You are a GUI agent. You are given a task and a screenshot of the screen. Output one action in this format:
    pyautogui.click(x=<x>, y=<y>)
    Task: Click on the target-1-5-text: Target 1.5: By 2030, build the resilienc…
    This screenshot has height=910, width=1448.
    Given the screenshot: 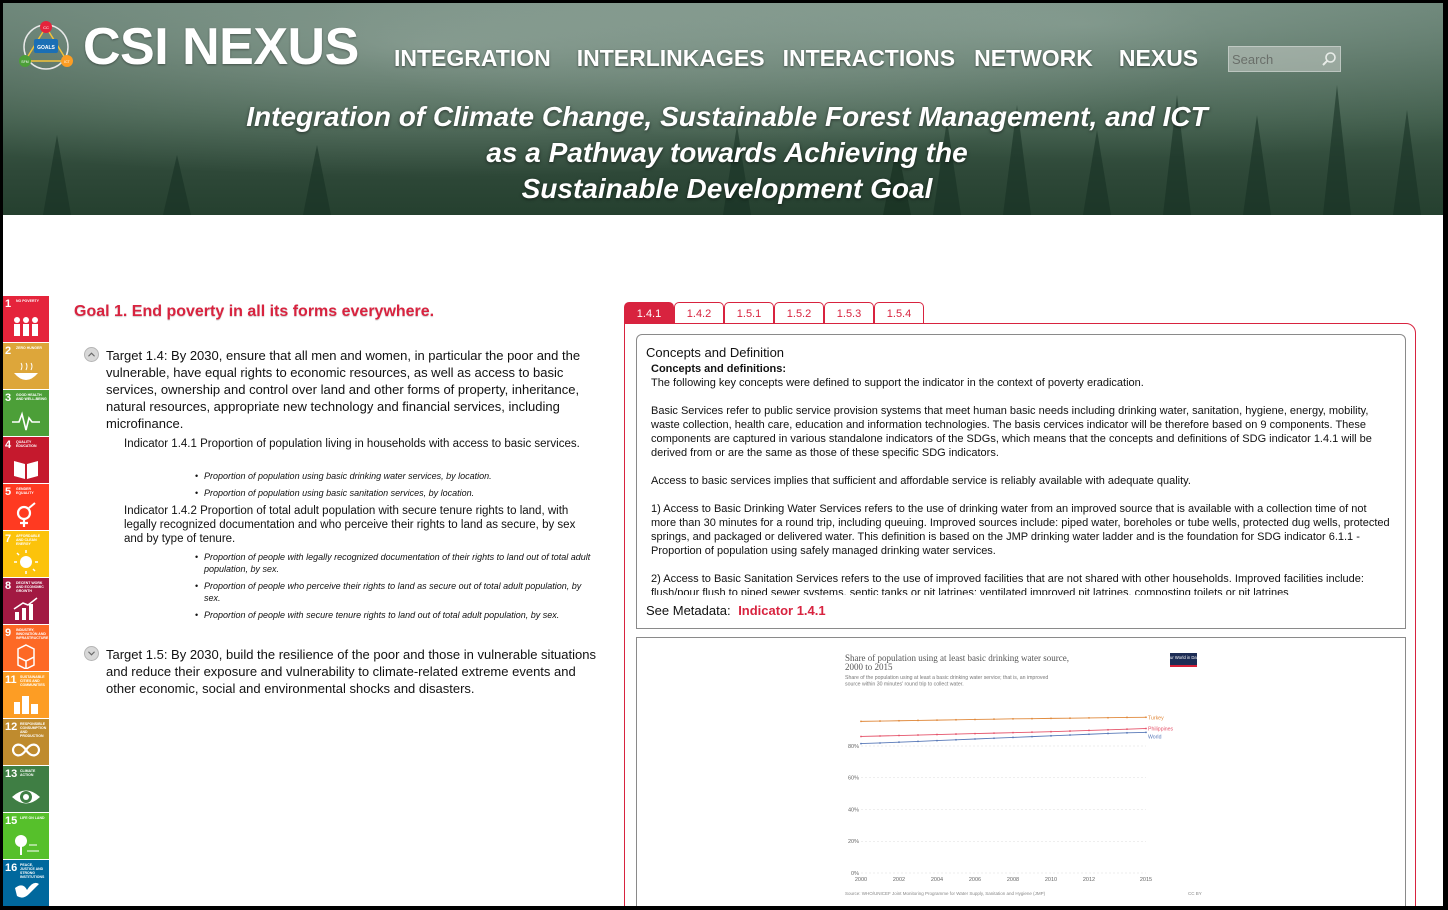 What is the action you would take?
    pyautogui.click(x=351, y=671)
    